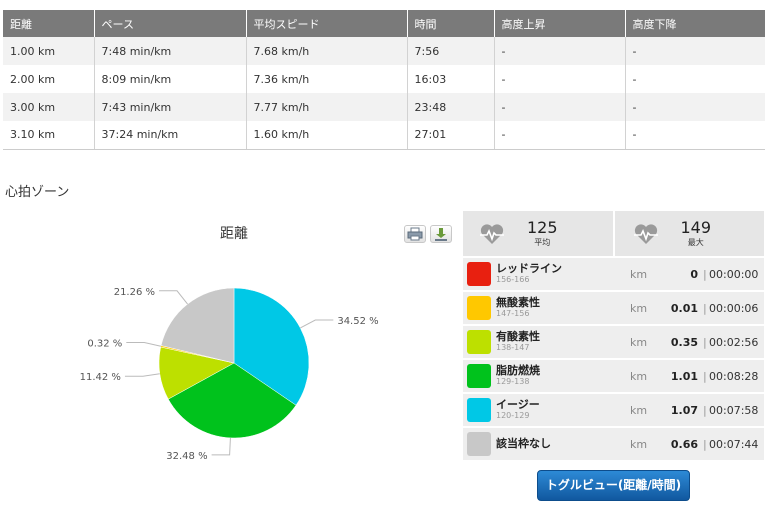 This screenshot has height=508, width=774. What do you see at coordinates (523, 443) in the screenshot?
I see `zone-name: 該当枠なし` at bounding box center [523, 443].